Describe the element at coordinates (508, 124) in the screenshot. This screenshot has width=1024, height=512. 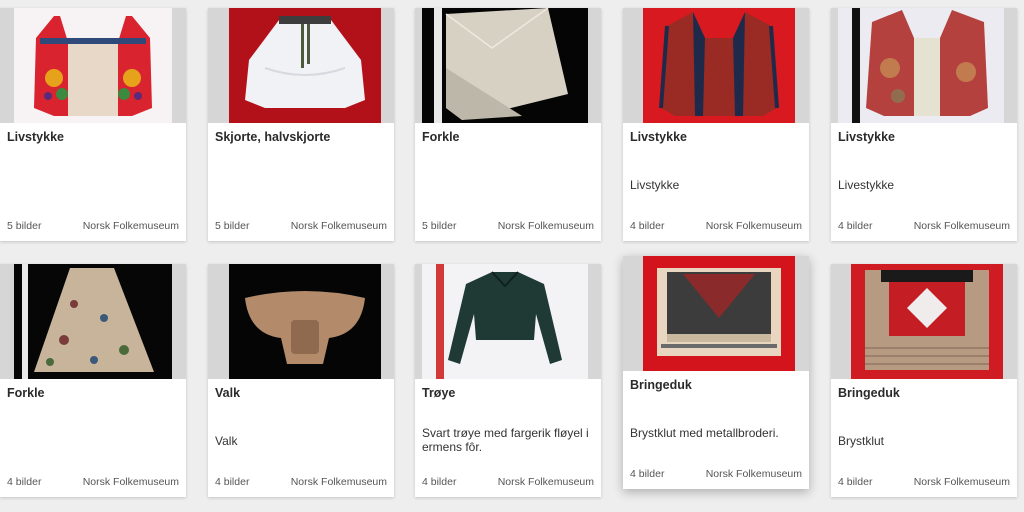
I see `museum-item-card: Forkle 5 bilder Norsk Folkemuseum` at that location.